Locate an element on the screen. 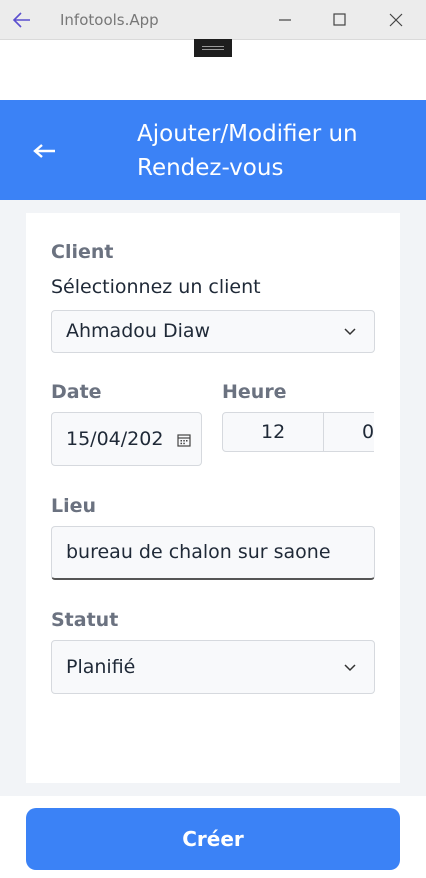 The image size is (426, 878). lieu-label: Lieu is located at coordinates (74, 506).